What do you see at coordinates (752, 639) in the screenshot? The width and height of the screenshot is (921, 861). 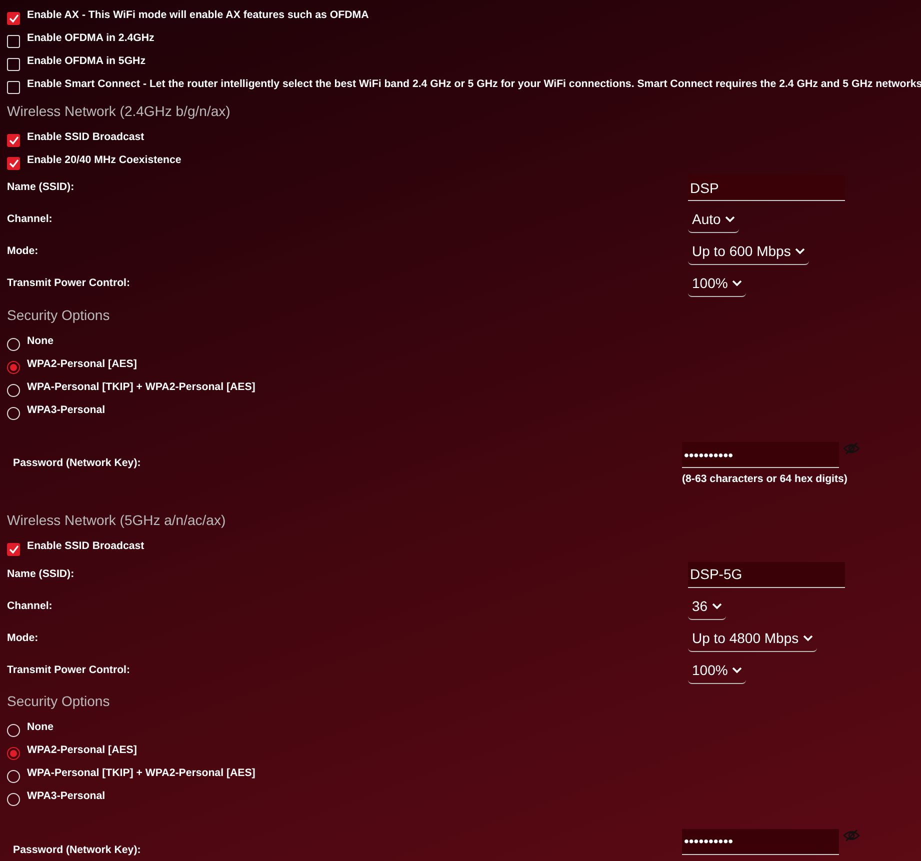 I see `dropdown: Up to 4800 Mbps` at bounding box center [752, 639].